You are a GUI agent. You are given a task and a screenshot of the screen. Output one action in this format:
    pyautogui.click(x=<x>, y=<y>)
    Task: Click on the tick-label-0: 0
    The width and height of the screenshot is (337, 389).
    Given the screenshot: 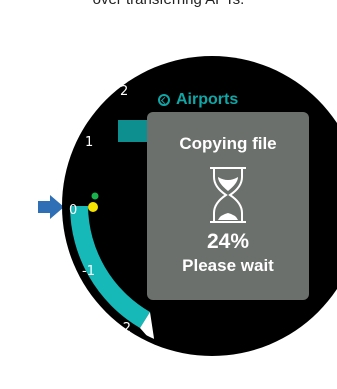 What is the action you would take?
    pyautogui.click(x=73, y=210)
    